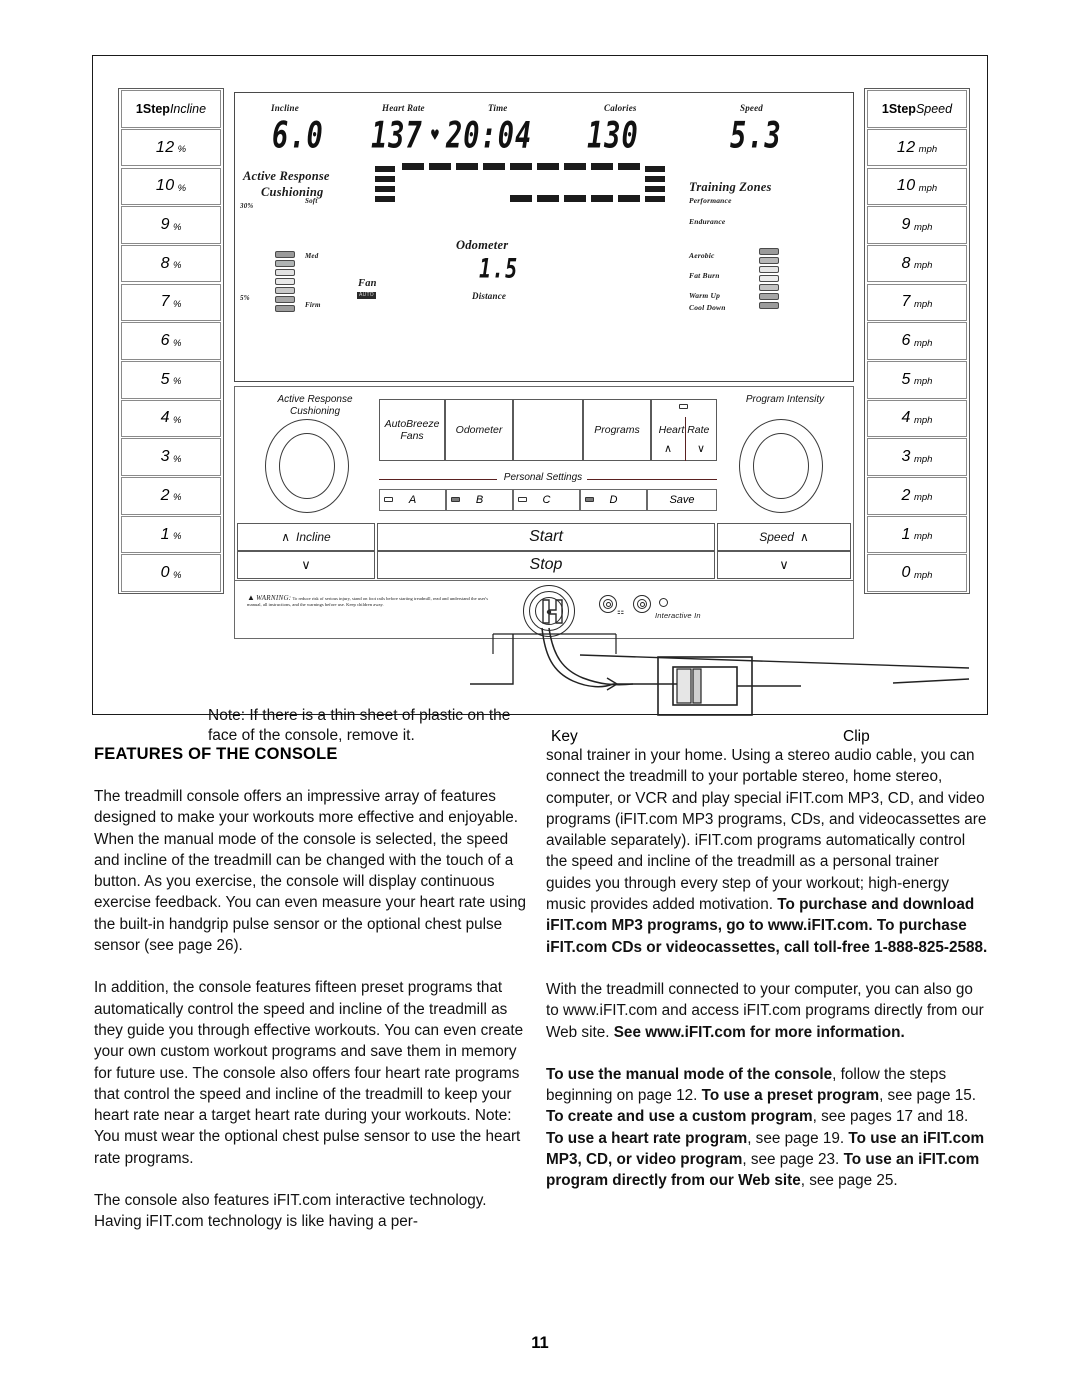  I want to click on right-paragraph-3-run-11: , see page 25., so click(849, 1181).